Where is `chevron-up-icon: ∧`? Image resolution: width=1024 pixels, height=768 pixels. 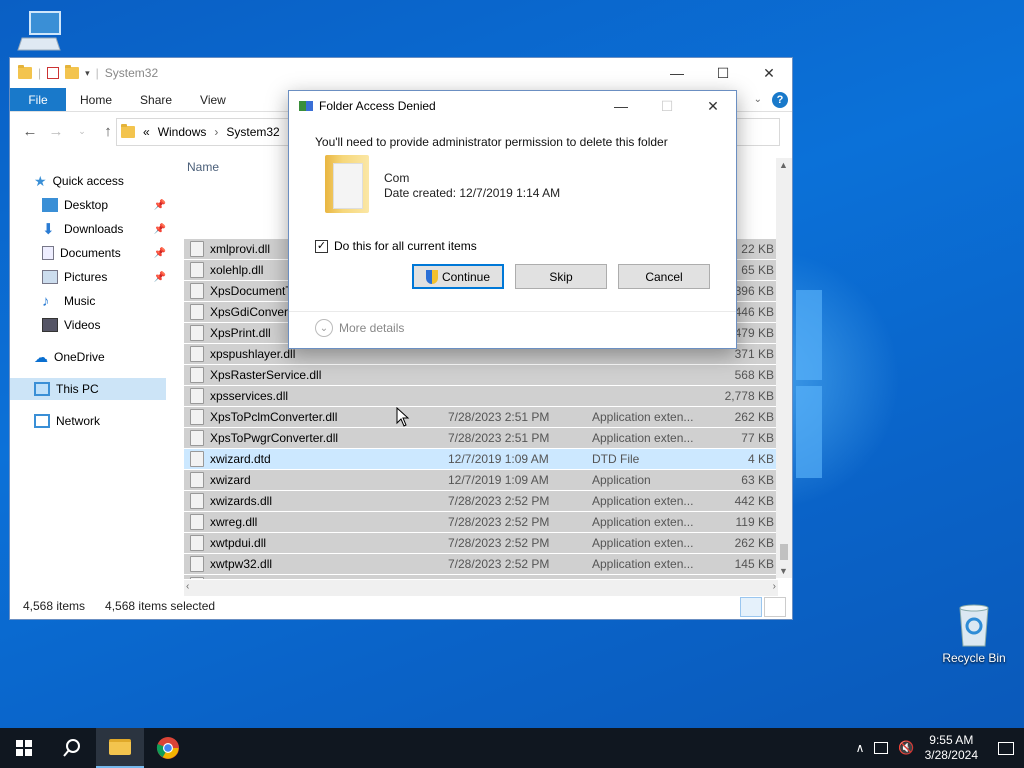
chevron-up-icon: ∧ is located at coordinates (860, 748).